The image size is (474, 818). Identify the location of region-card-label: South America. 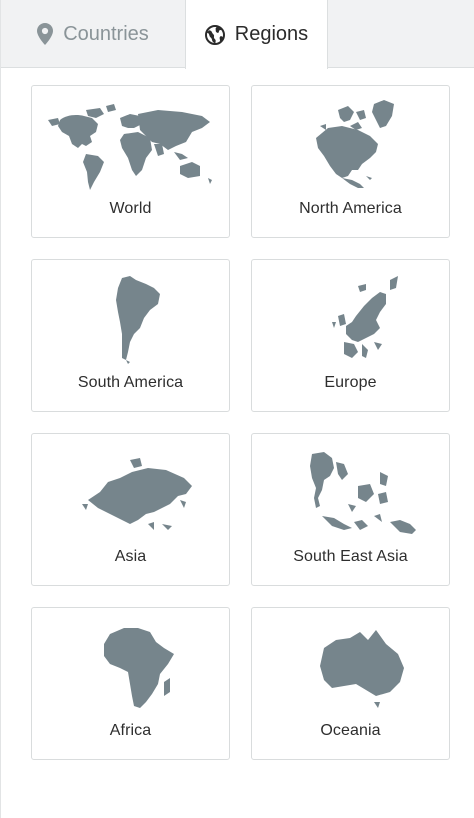
(130, 382).